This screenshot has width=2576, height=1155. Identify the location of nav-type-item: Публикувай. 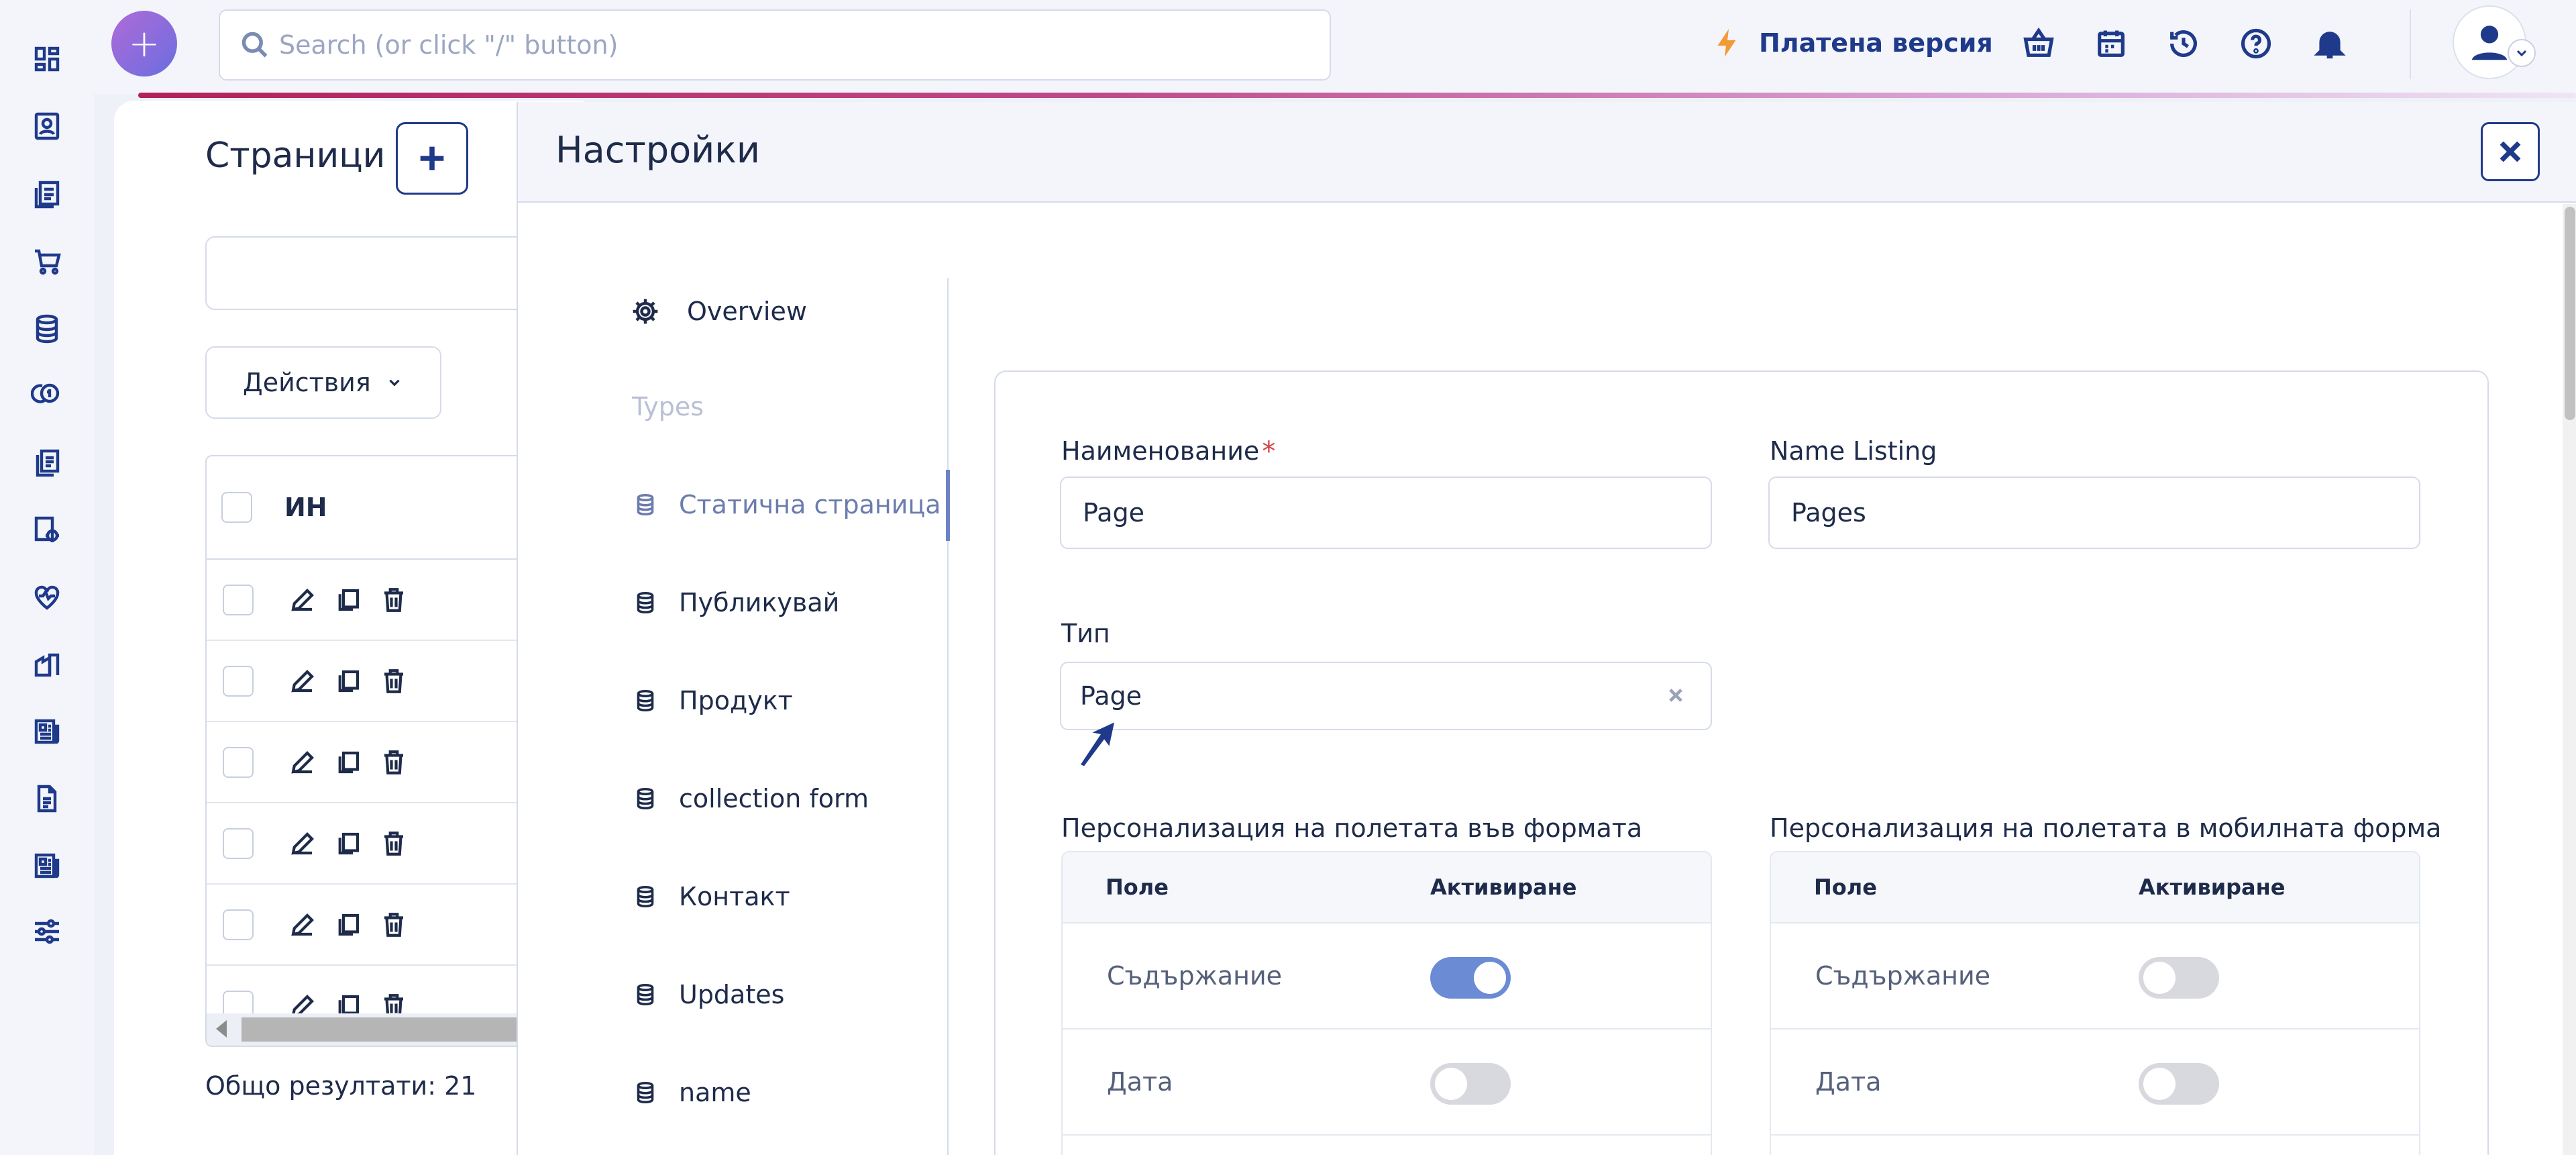
(735, 603).